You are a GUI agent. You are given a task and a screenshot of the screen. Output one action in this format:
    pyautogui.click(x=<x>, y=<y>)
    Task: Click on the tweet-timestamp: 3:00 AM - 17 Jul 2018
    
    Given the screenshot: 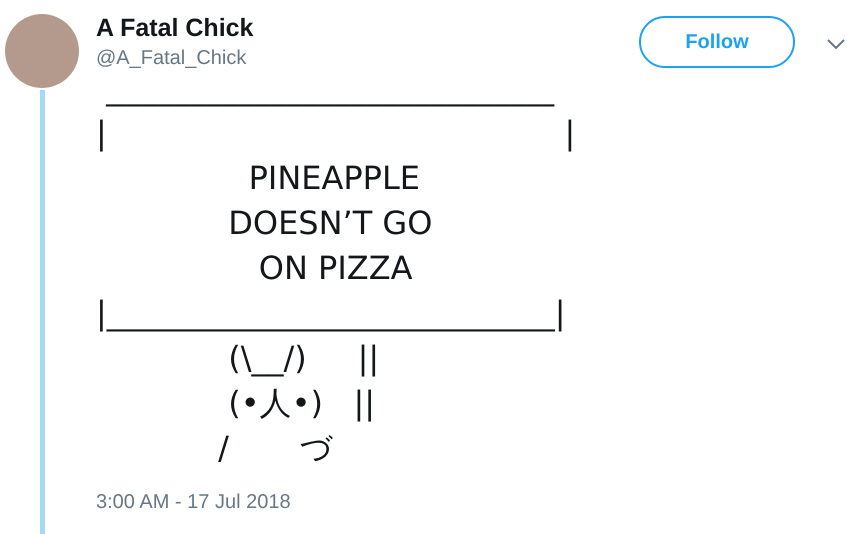 What is the action you would take?
    pyautogui.click(x=193, y=502)
    